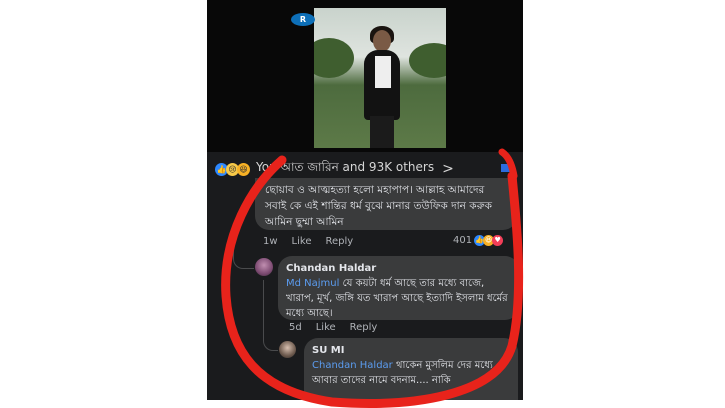  What do you see at coordinates (507, 168) in the screenshot?
I see `menu-icon` at bounding box center [507, 168].